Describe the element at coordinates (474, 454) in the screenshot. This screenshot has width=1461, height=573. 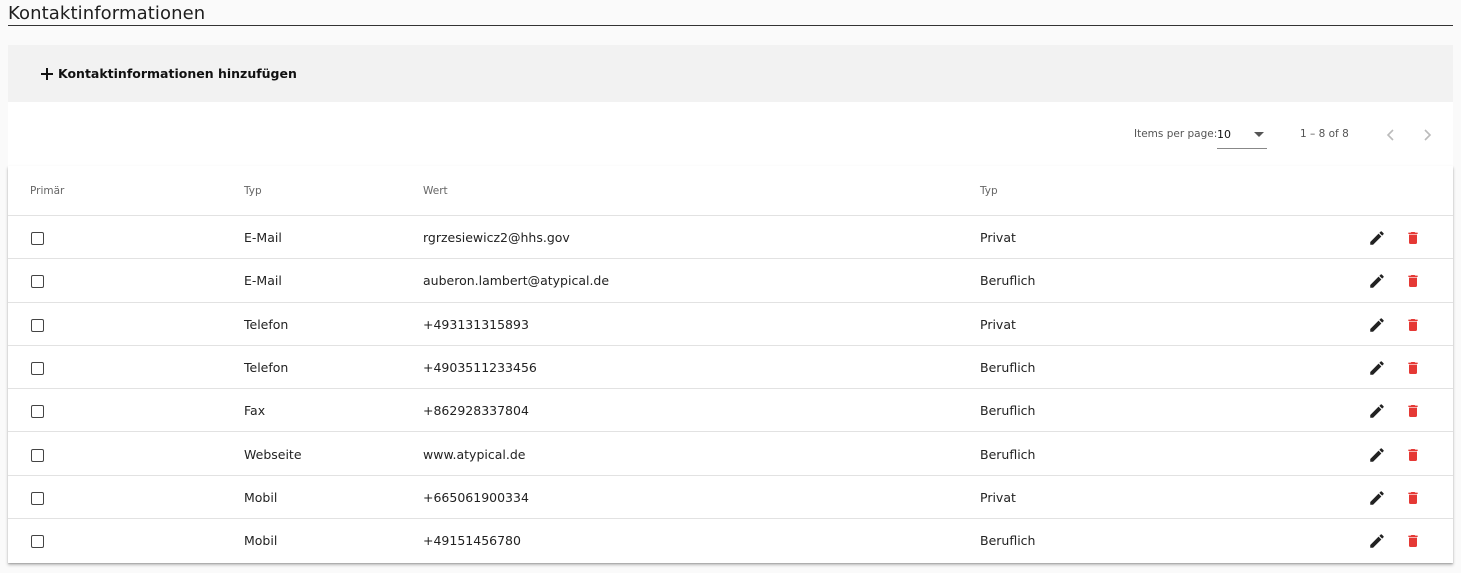
I see `cell-wert: www.atypical.de` at that location.